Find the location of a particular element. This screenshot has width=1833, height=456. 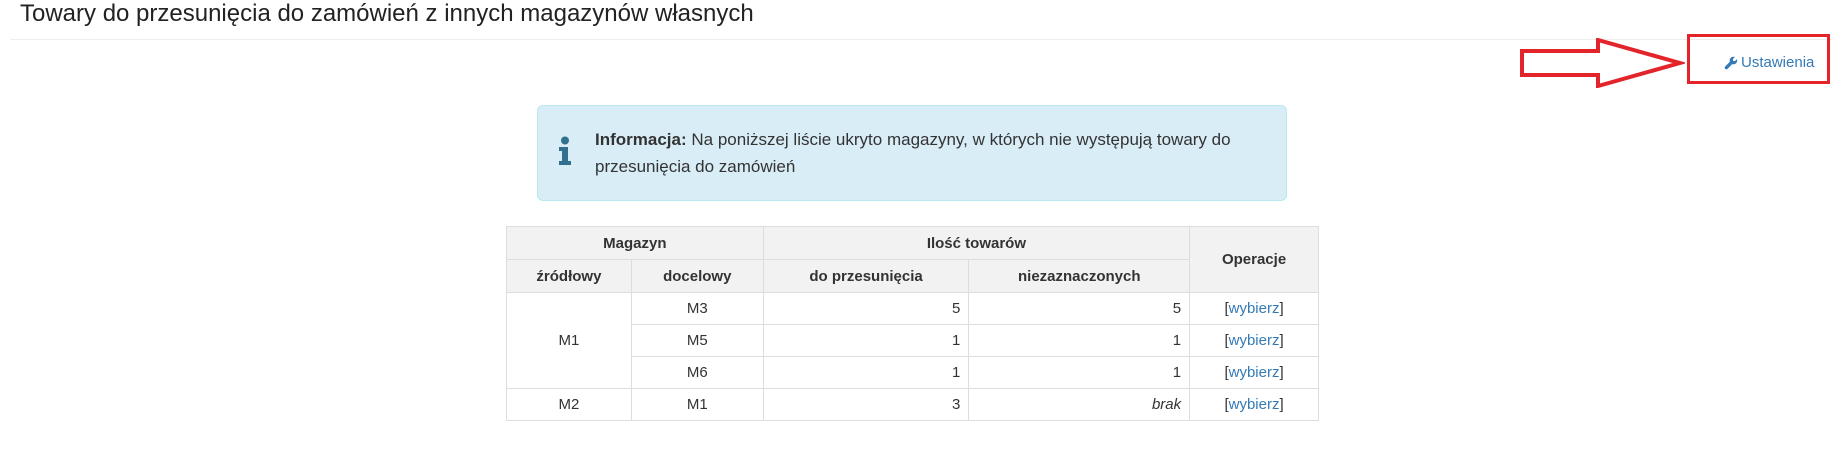

header-do-przesuniecia: do przesunięcia is located at coordinates (866, 276).